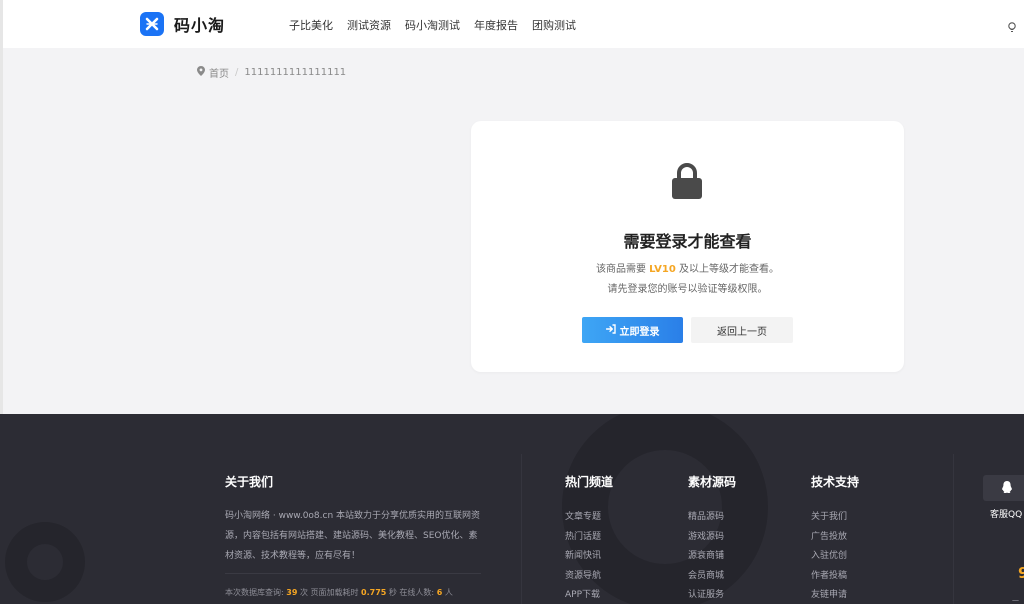 The height and width of the screenshot is (604, 1024). Describe the element at coordinates (829, 518) in the screenshot. I see `footer-link: 关于我们` at that location.